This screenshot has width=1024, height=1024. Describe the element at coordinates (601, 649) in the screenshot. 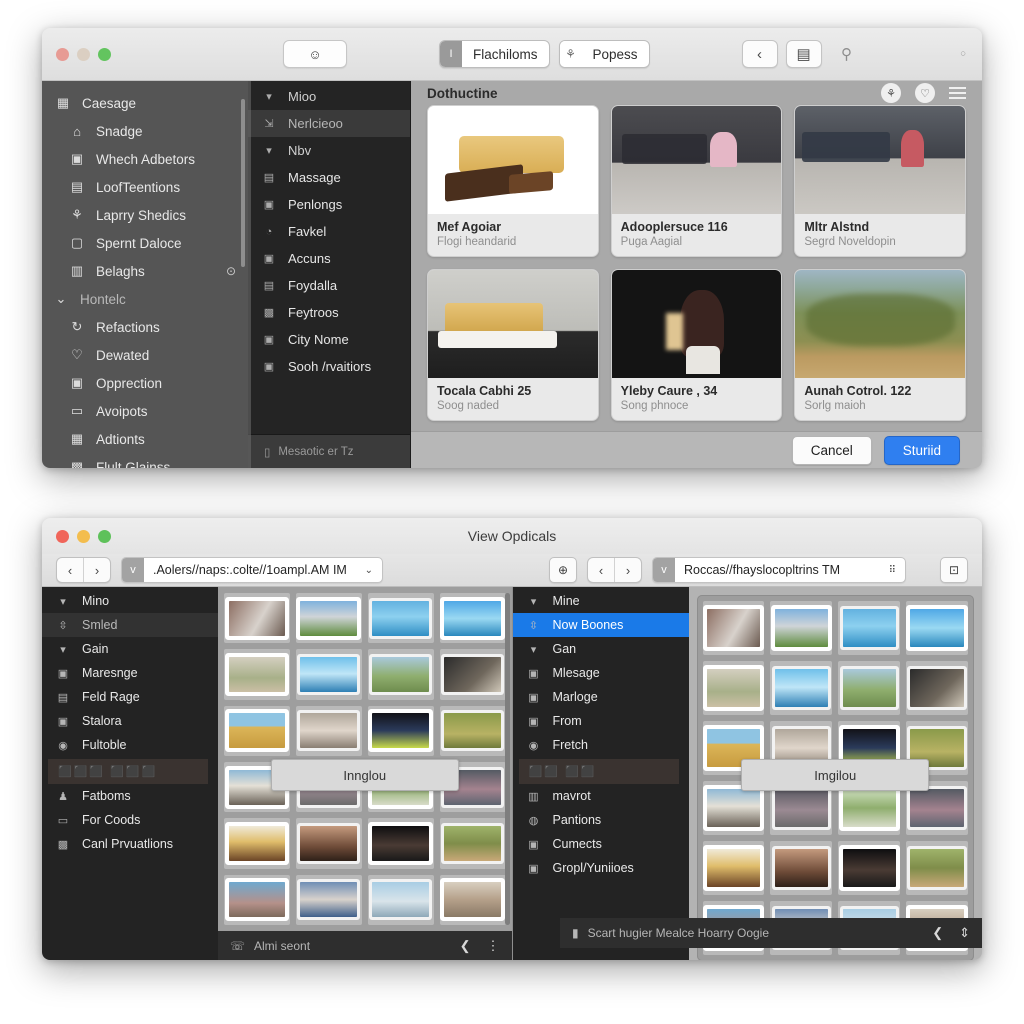

I see `sidebar-item-gan: ▾ Gan` at that location.